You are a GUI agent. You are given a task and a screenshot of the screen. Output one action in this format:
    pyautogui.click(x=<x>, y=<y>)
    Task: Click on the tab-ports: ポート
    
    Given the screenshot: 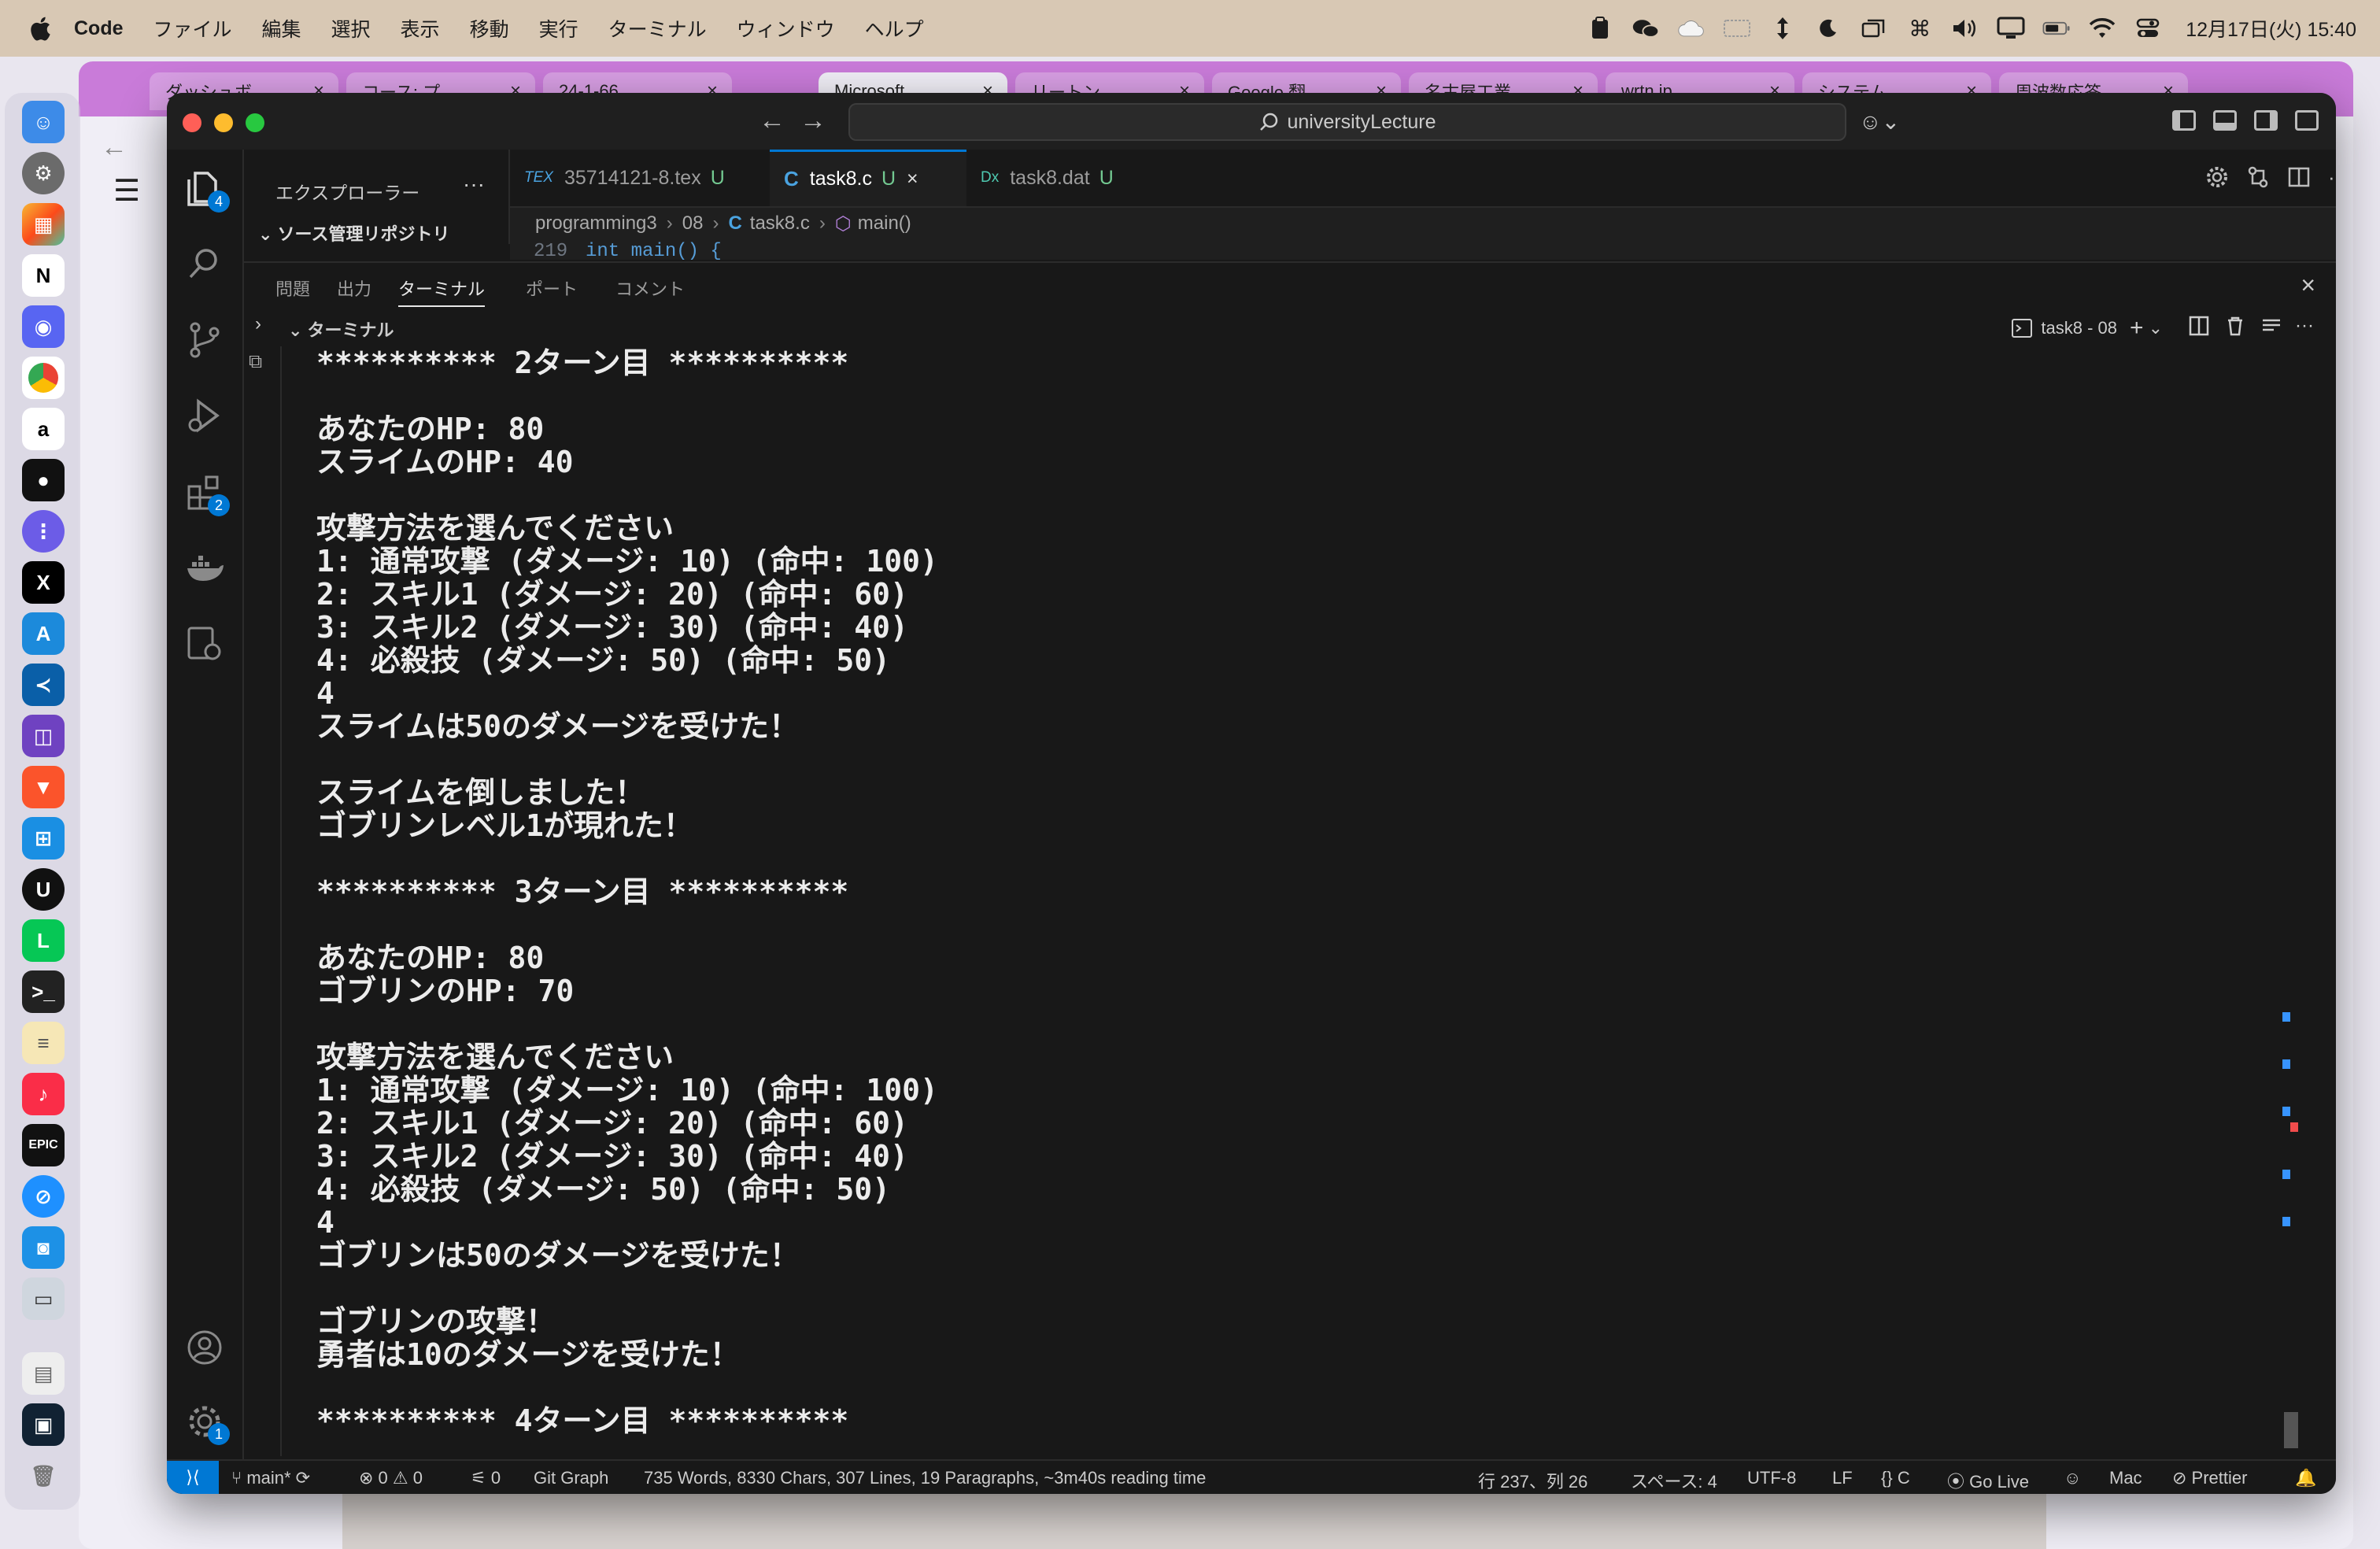 What is the action you would take?
    pyautogui.click(x=552, y=288)
    